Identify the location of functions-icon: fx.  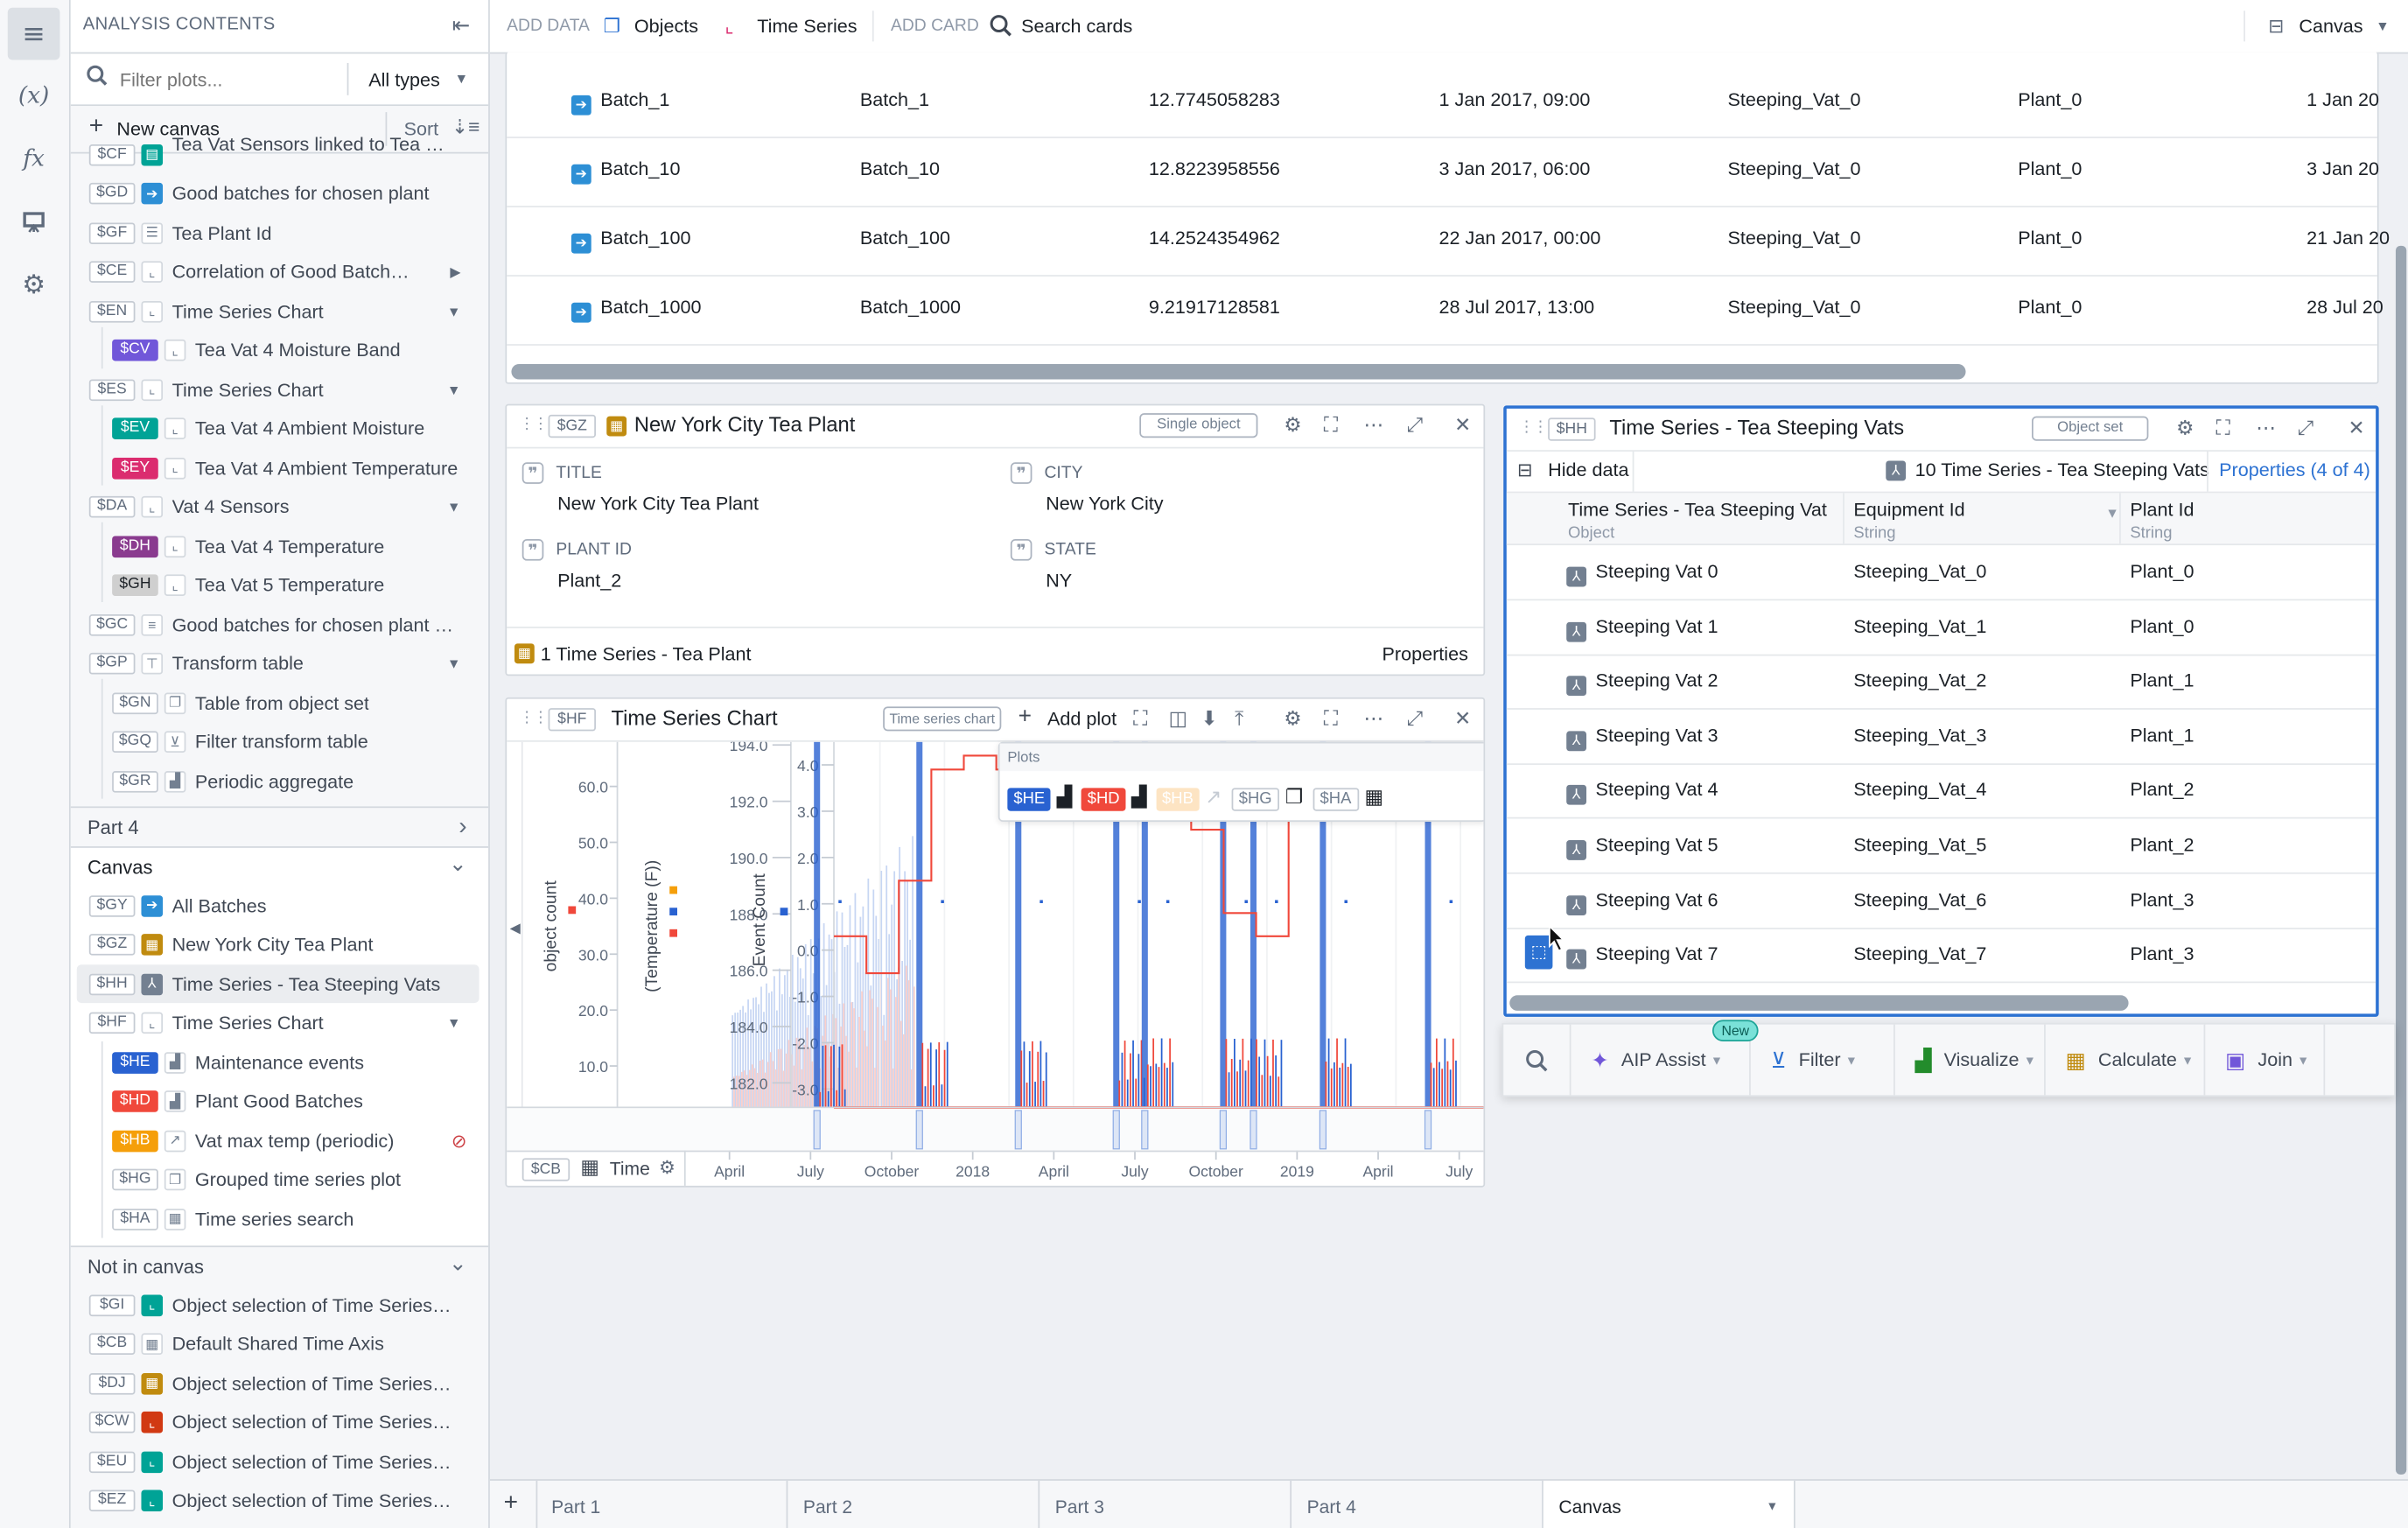
(34, 158).